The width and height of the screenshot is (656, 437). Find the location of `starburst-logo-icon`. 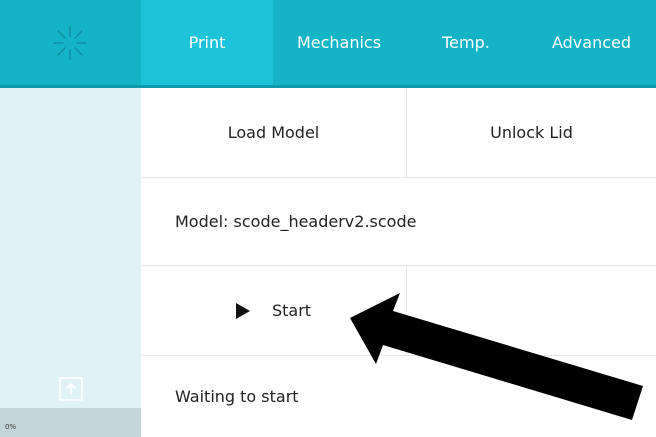

starburst-logo-icon is located at coordinates (70, 43).